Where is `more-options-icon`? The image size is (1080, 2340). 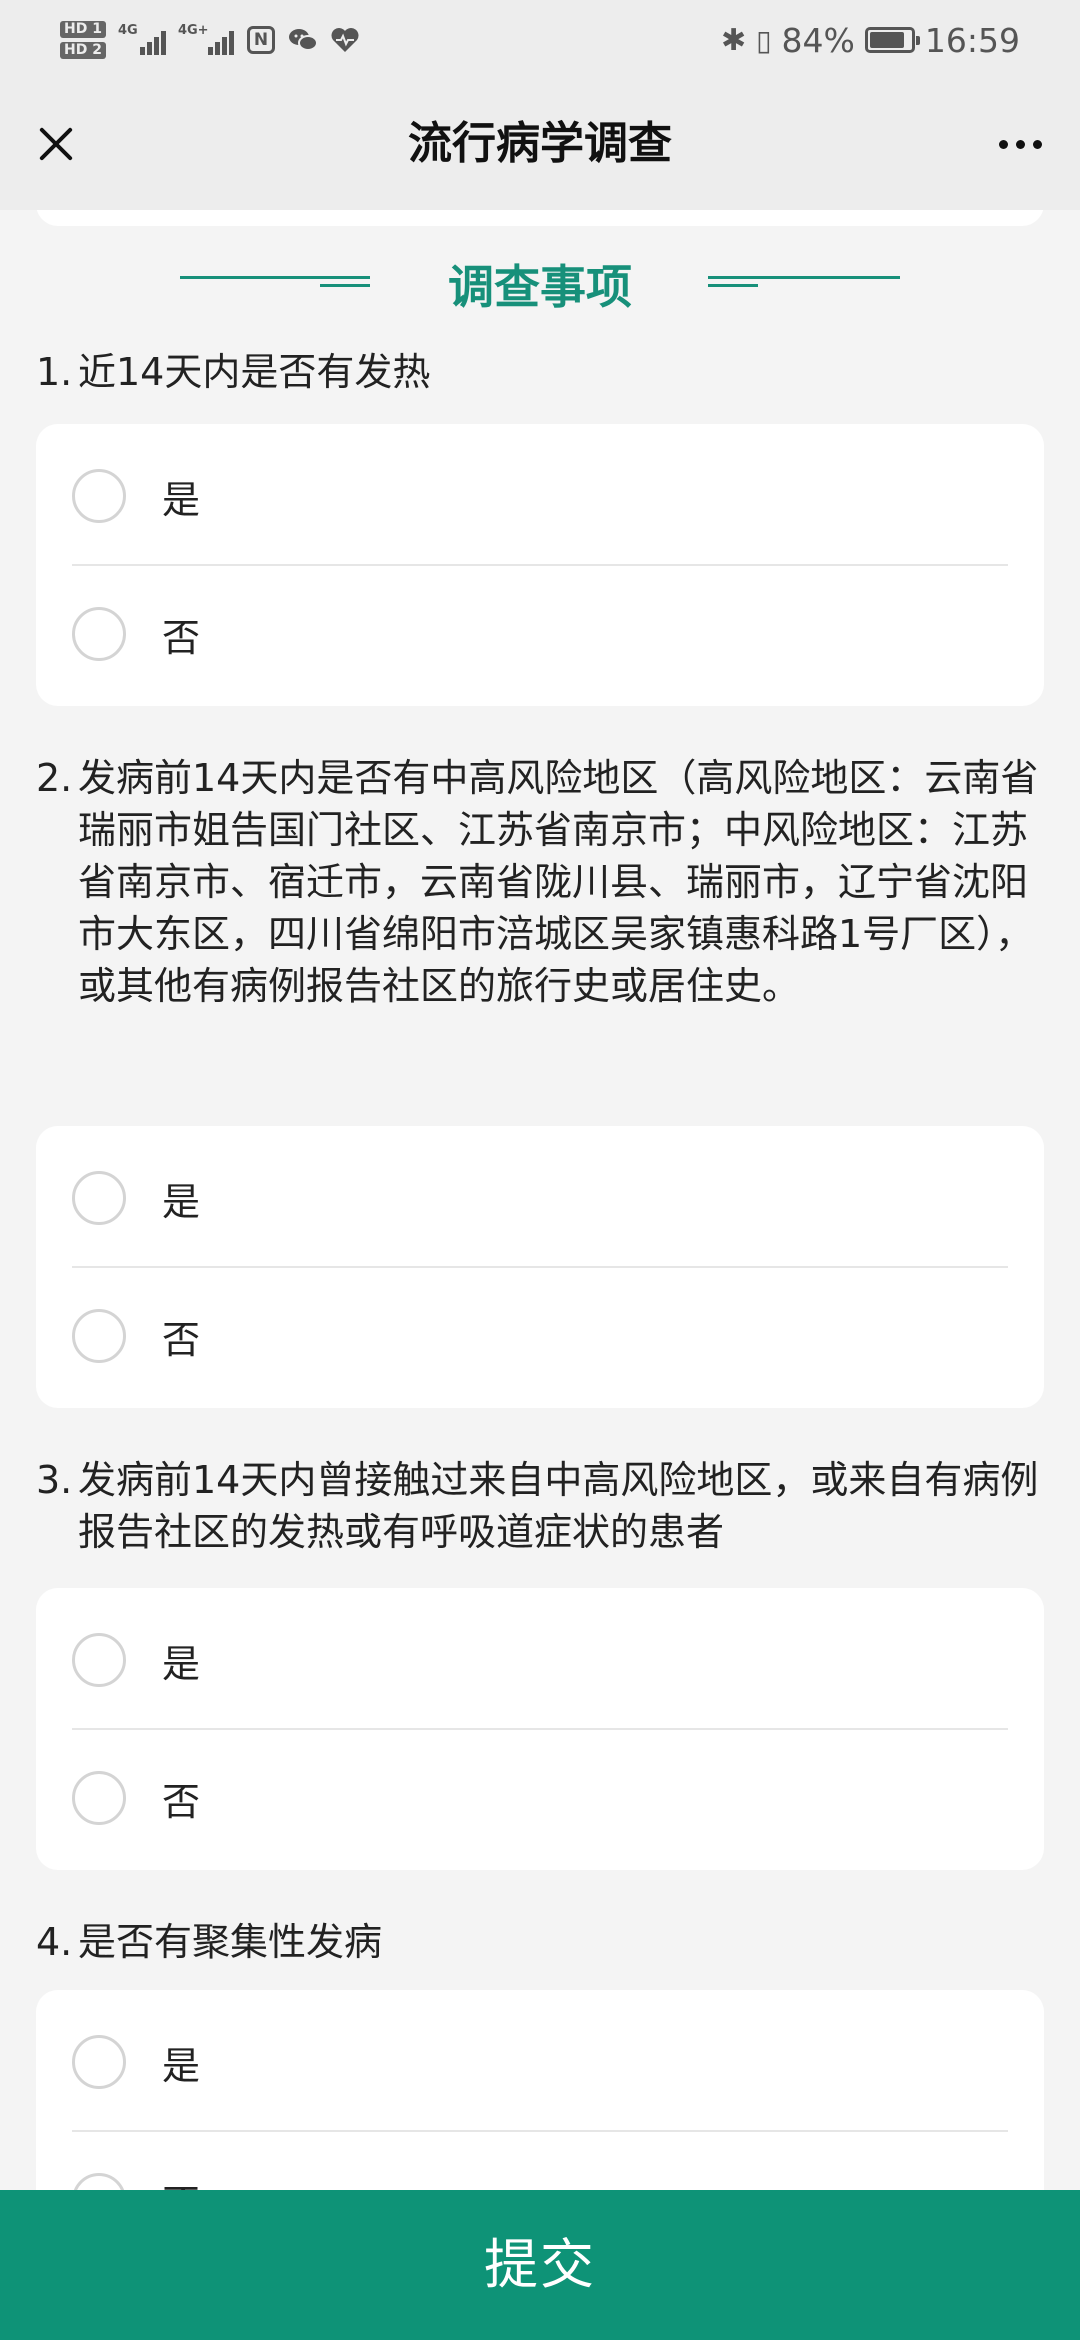
more-options-icon is located at coordinates (1020, 144).